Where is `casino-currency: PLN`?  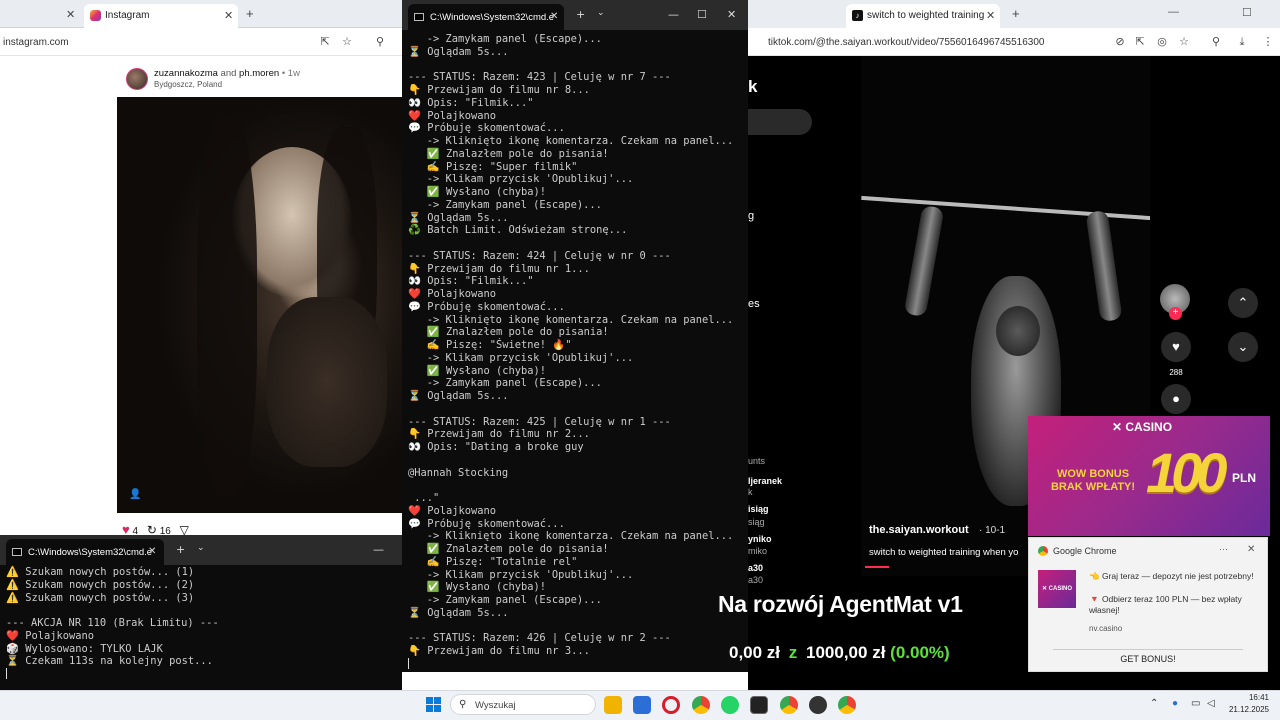 casino-currency: PLN is located at coordinates (1244, 478).